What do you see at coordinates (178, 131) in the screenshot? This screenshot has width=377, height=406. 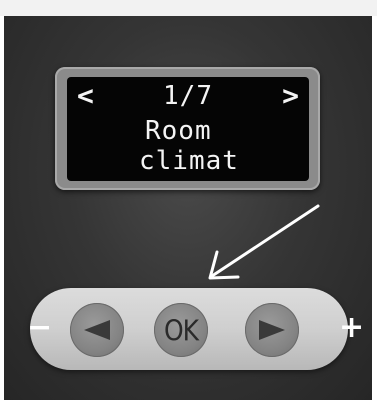 I see `menu-title-line-1: Room` at bounding box center [178, 131].